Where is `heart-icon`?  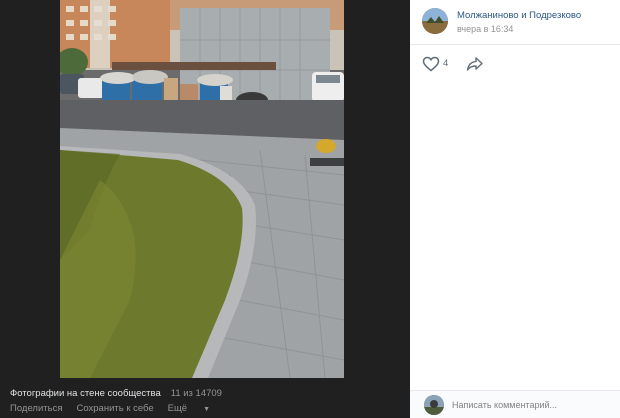 heart-icon is located at coordinates (431, 64).